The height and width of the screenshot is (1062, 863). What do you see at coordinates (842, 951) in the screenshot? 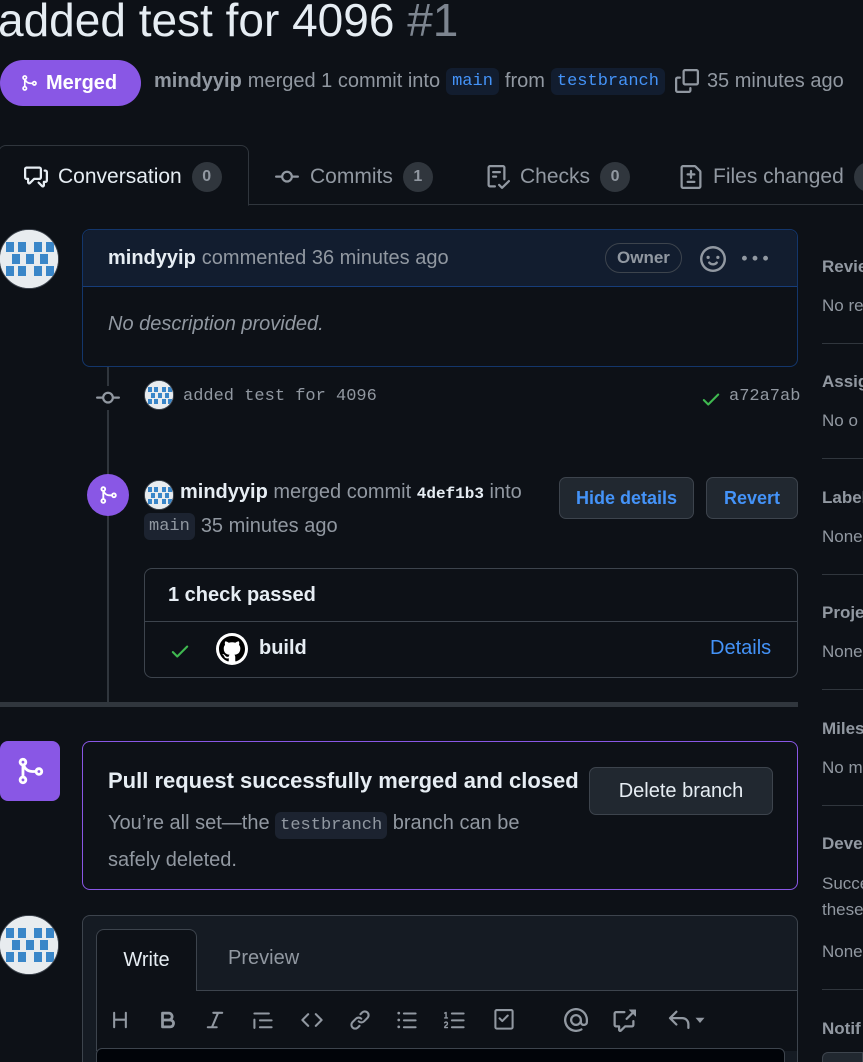
I see `sidebar-development-value: None` at bounding box center [842, 951].